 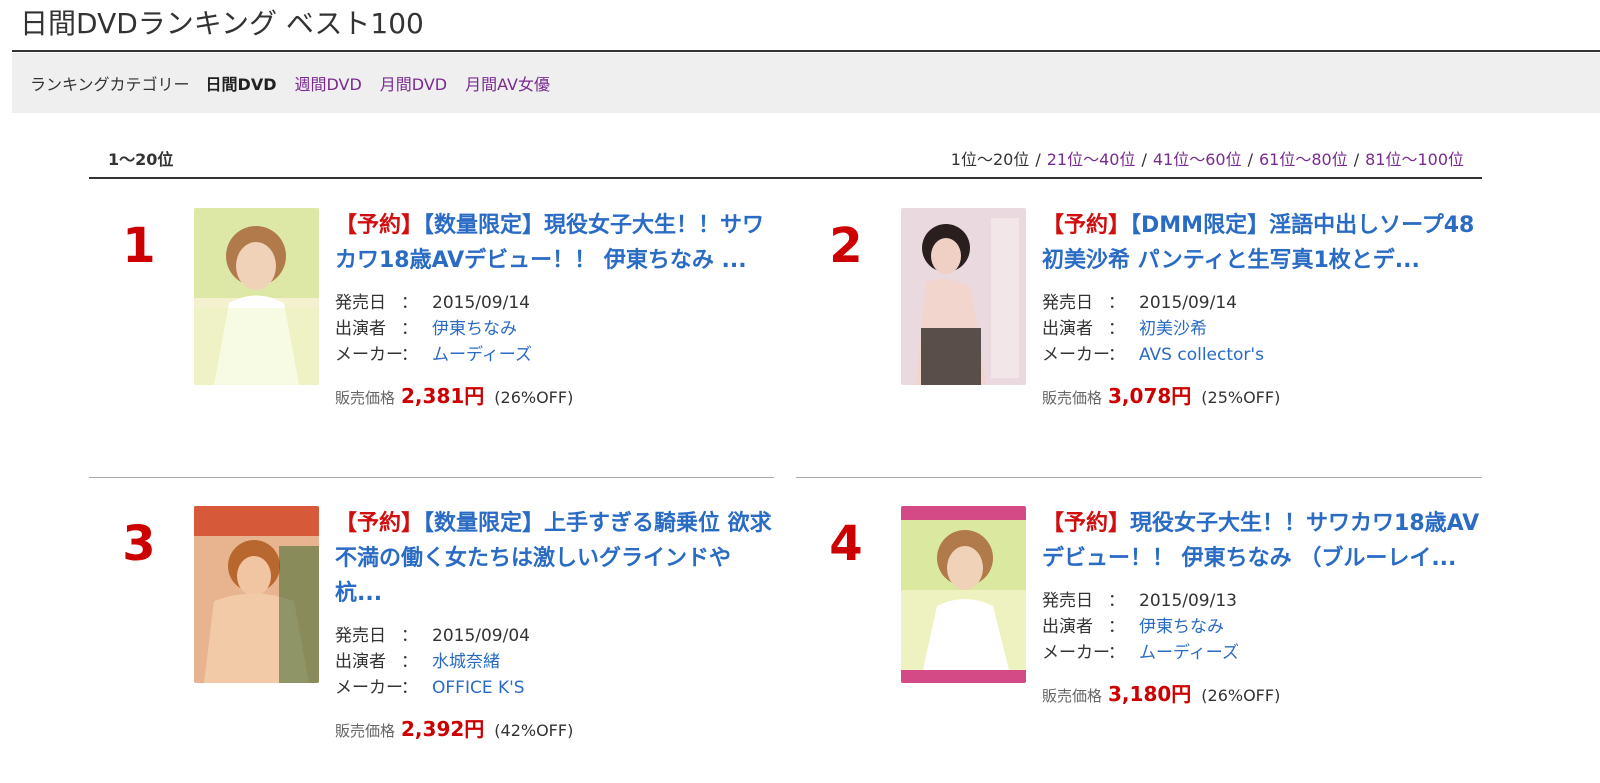 I want to click on cast-link: 水城奈緒, so click(x=466, y=662).